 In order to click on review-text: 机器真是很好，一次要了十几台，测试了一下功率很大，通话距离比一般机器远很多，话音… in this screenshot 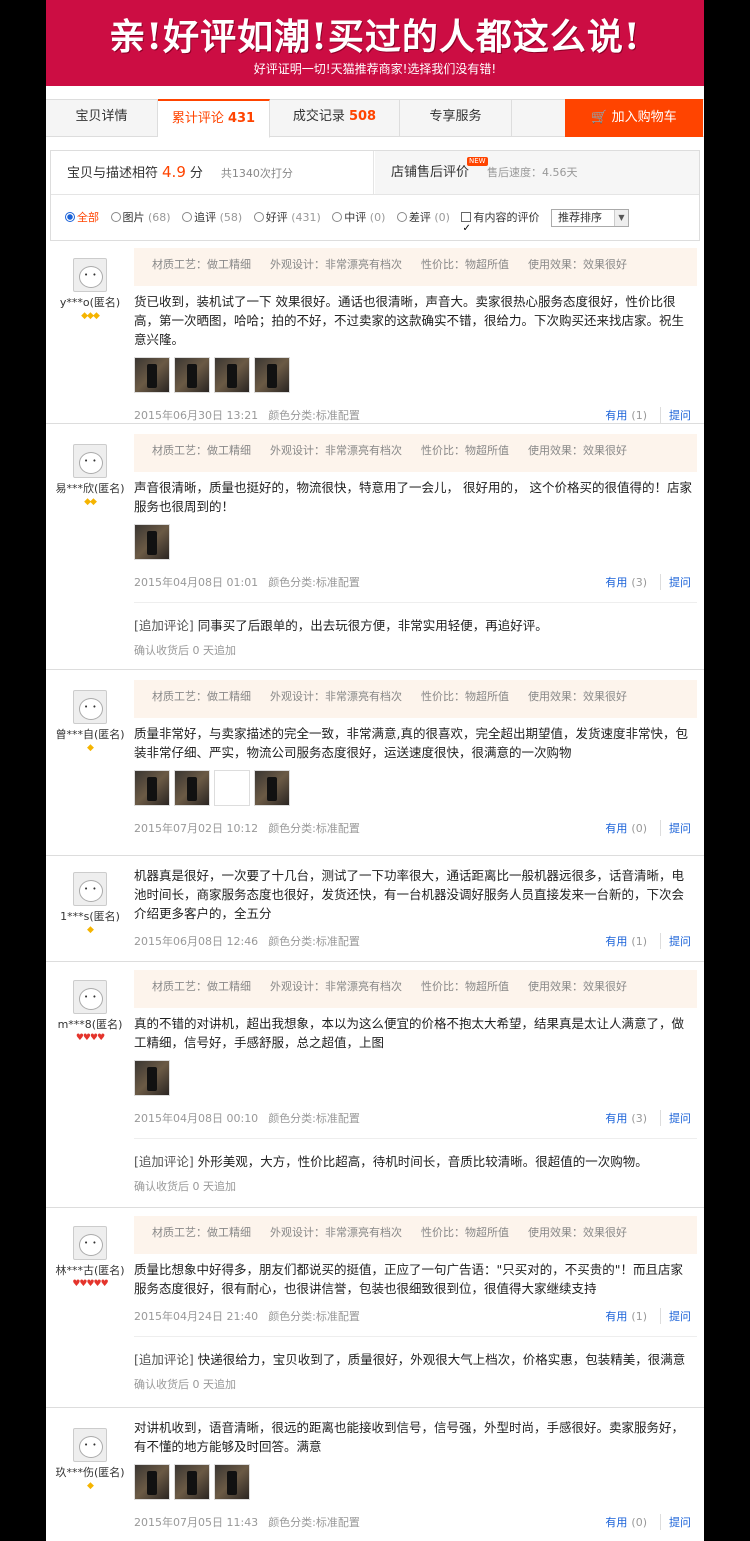, I will do `click(409, 894)`.